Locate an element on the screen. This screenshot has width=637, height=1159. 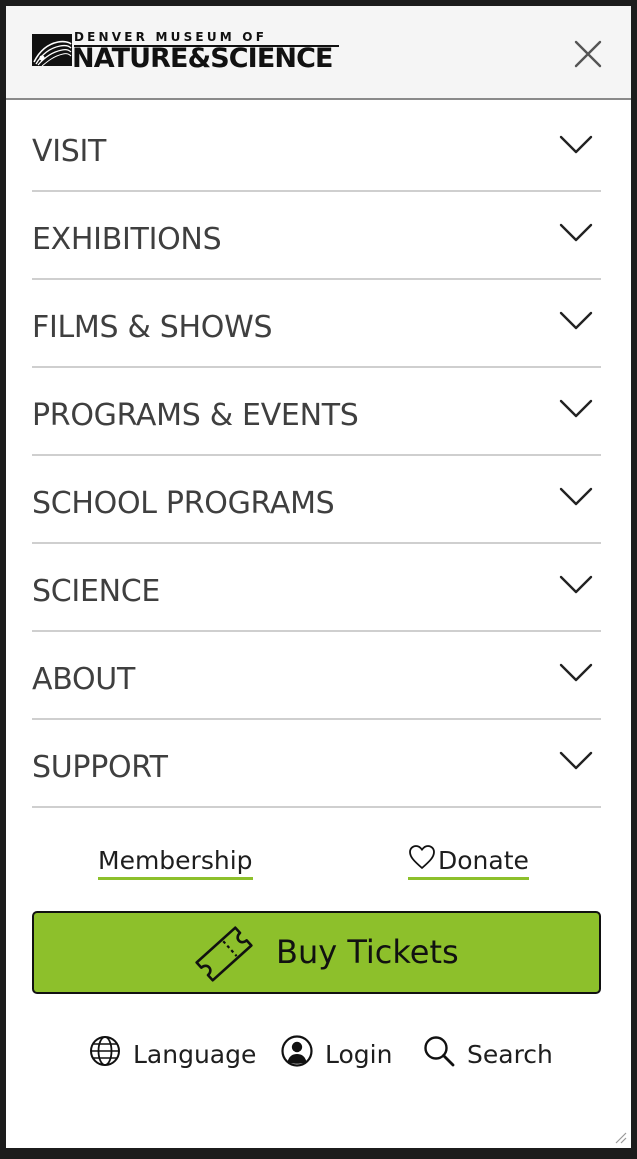
search-button: Search is located at coordinates (487, 1052).